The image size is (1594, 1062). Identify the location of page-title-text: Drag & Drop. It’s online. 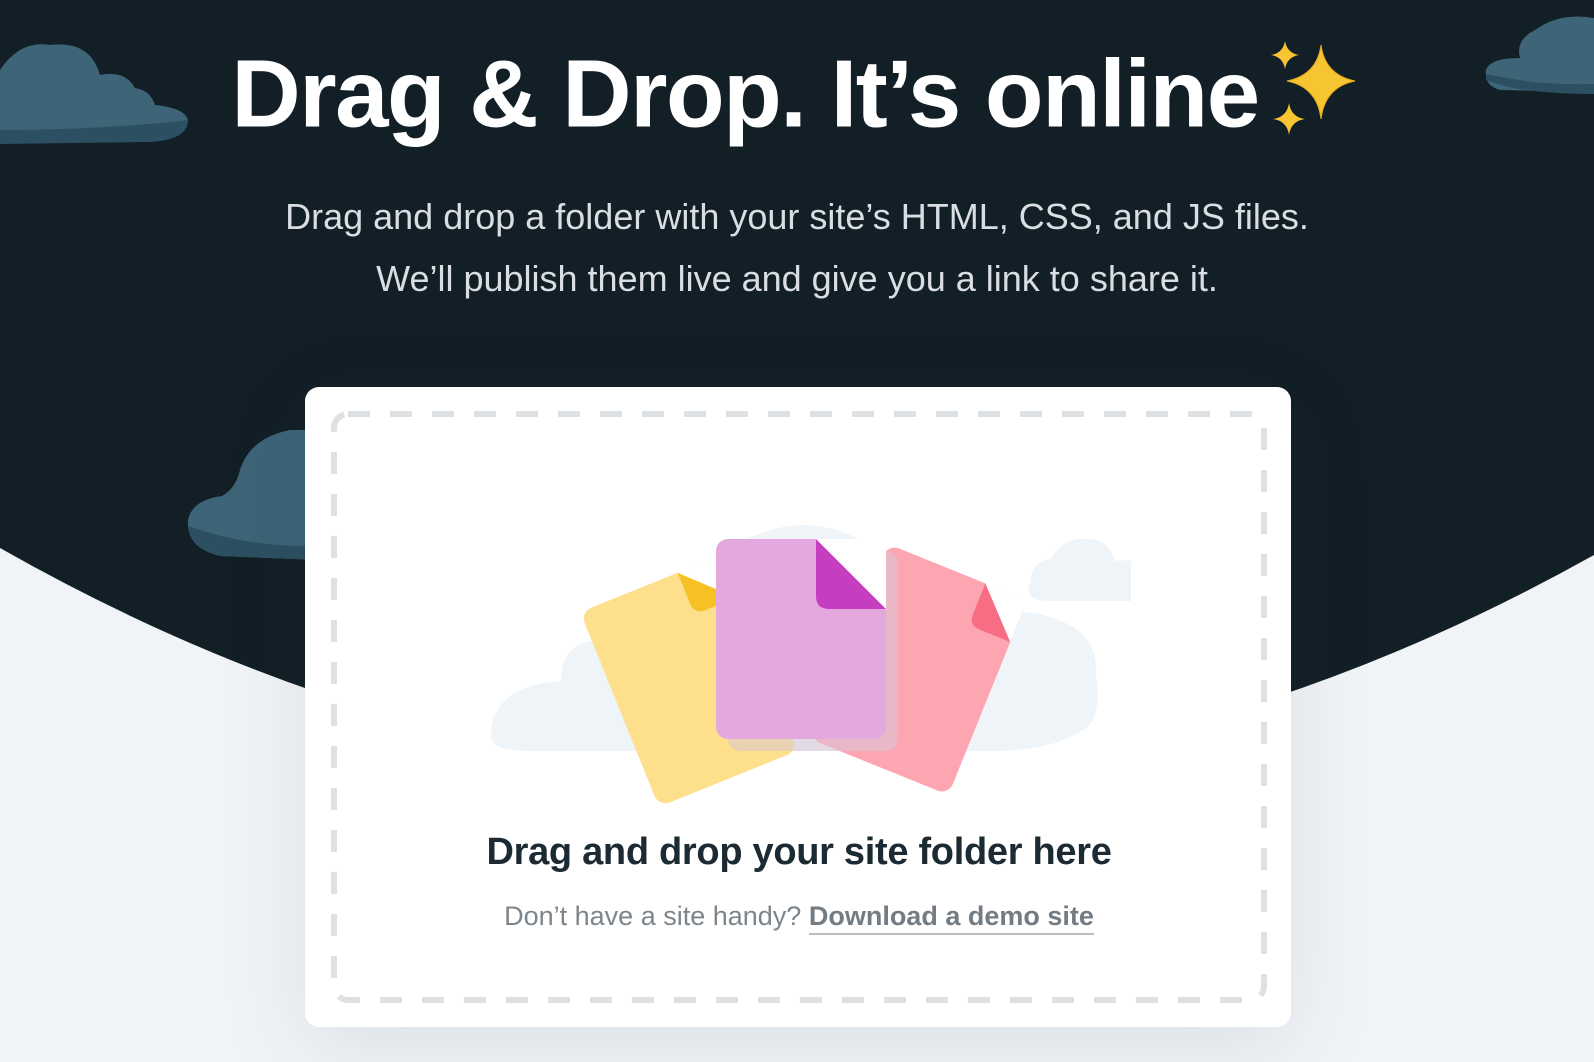
(745, 94).